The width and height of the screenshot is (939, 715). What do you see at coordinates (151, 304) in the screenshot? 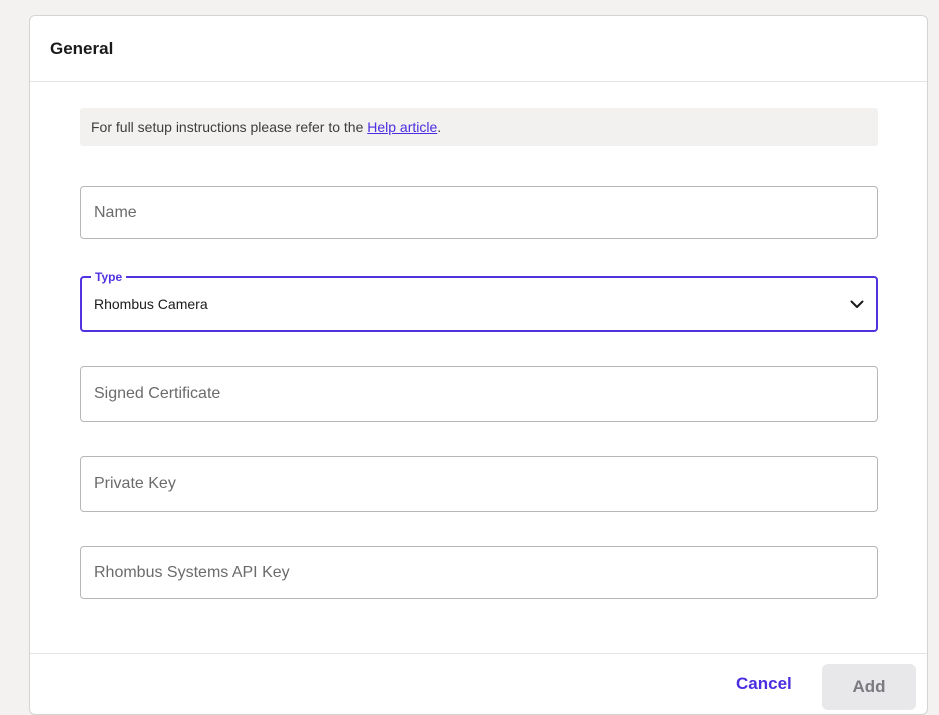
I see `type-selected-value: Rhombus Camera` at bounding box center [151, 304].